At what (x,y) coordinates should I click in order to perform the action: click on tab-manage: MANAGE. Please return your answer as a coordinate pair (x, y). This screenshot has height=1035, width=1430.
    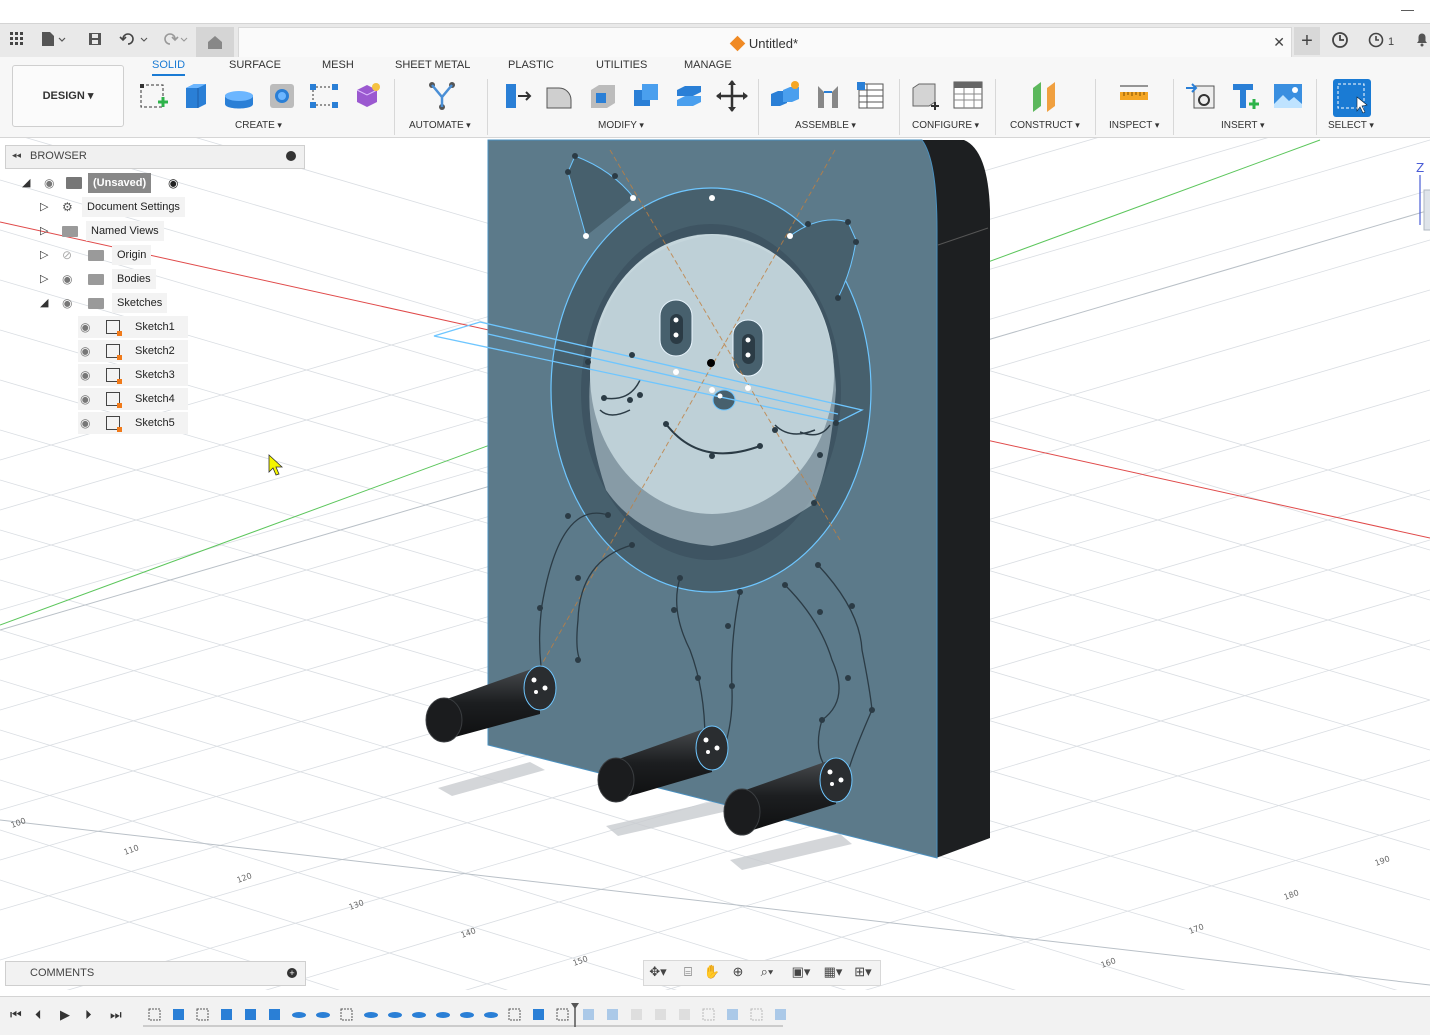
    Looking at the image, I should click on (708, 65).